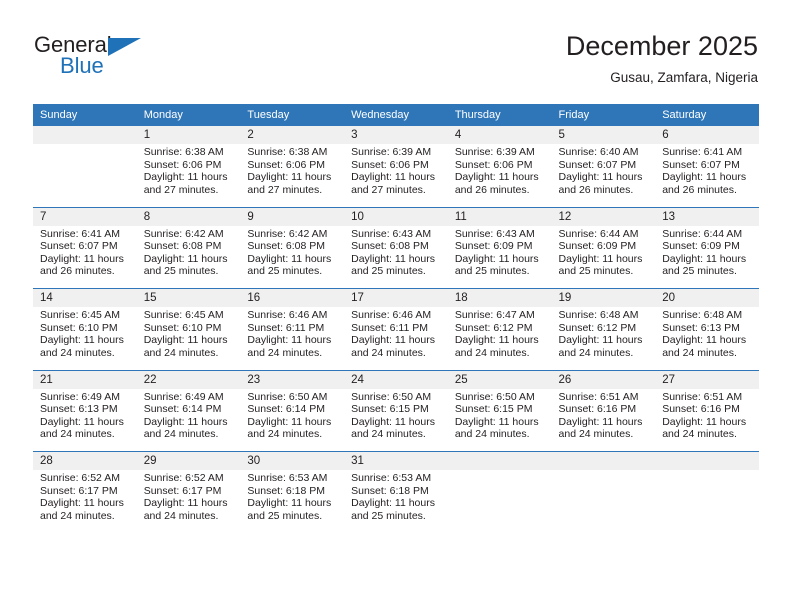  Describe the element at coordinates (287, 396) in the screenshot. I see `sunrise-text: Sunrise: 6:50 AM` at that location.